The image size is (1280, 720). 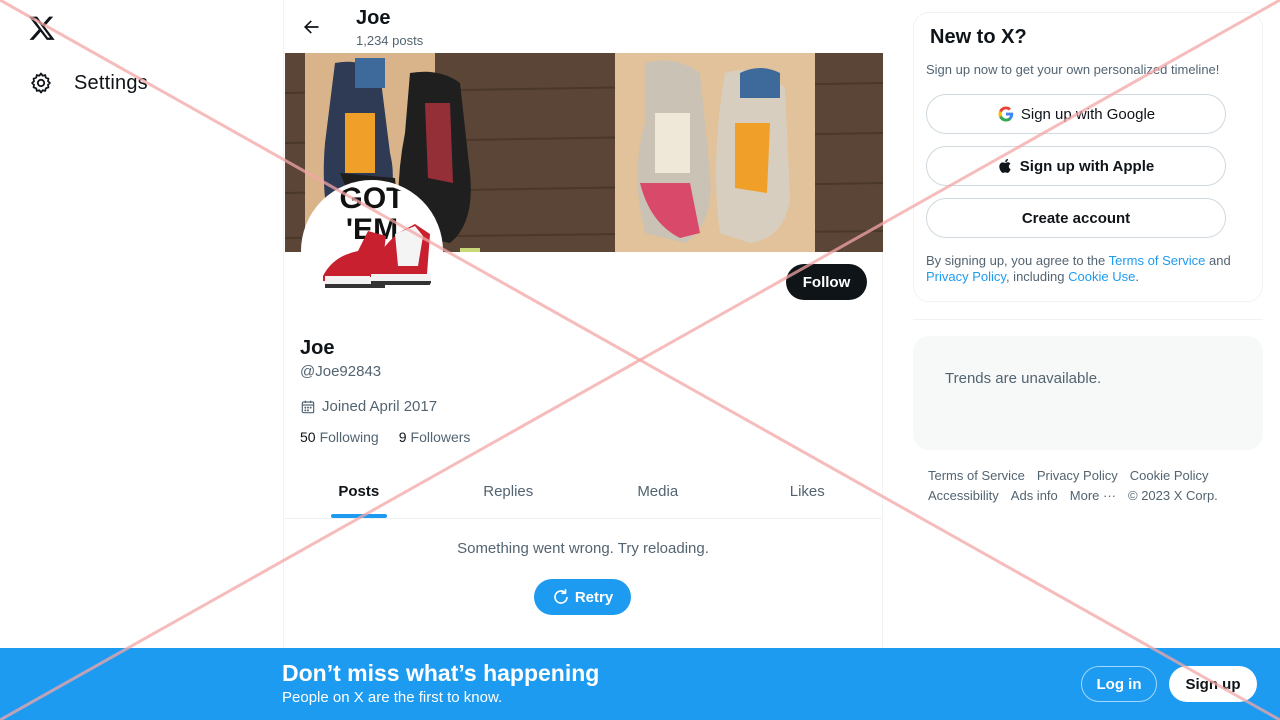 I want to click on x-logo-icon, so click(x=42, y=28).